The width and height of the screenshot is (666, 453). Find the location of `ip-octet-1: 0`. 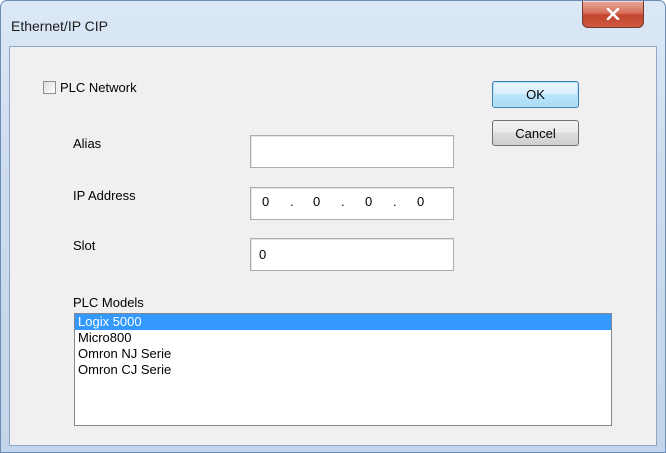

ip-octet-1: 0 is located at coordinates (265, 201).